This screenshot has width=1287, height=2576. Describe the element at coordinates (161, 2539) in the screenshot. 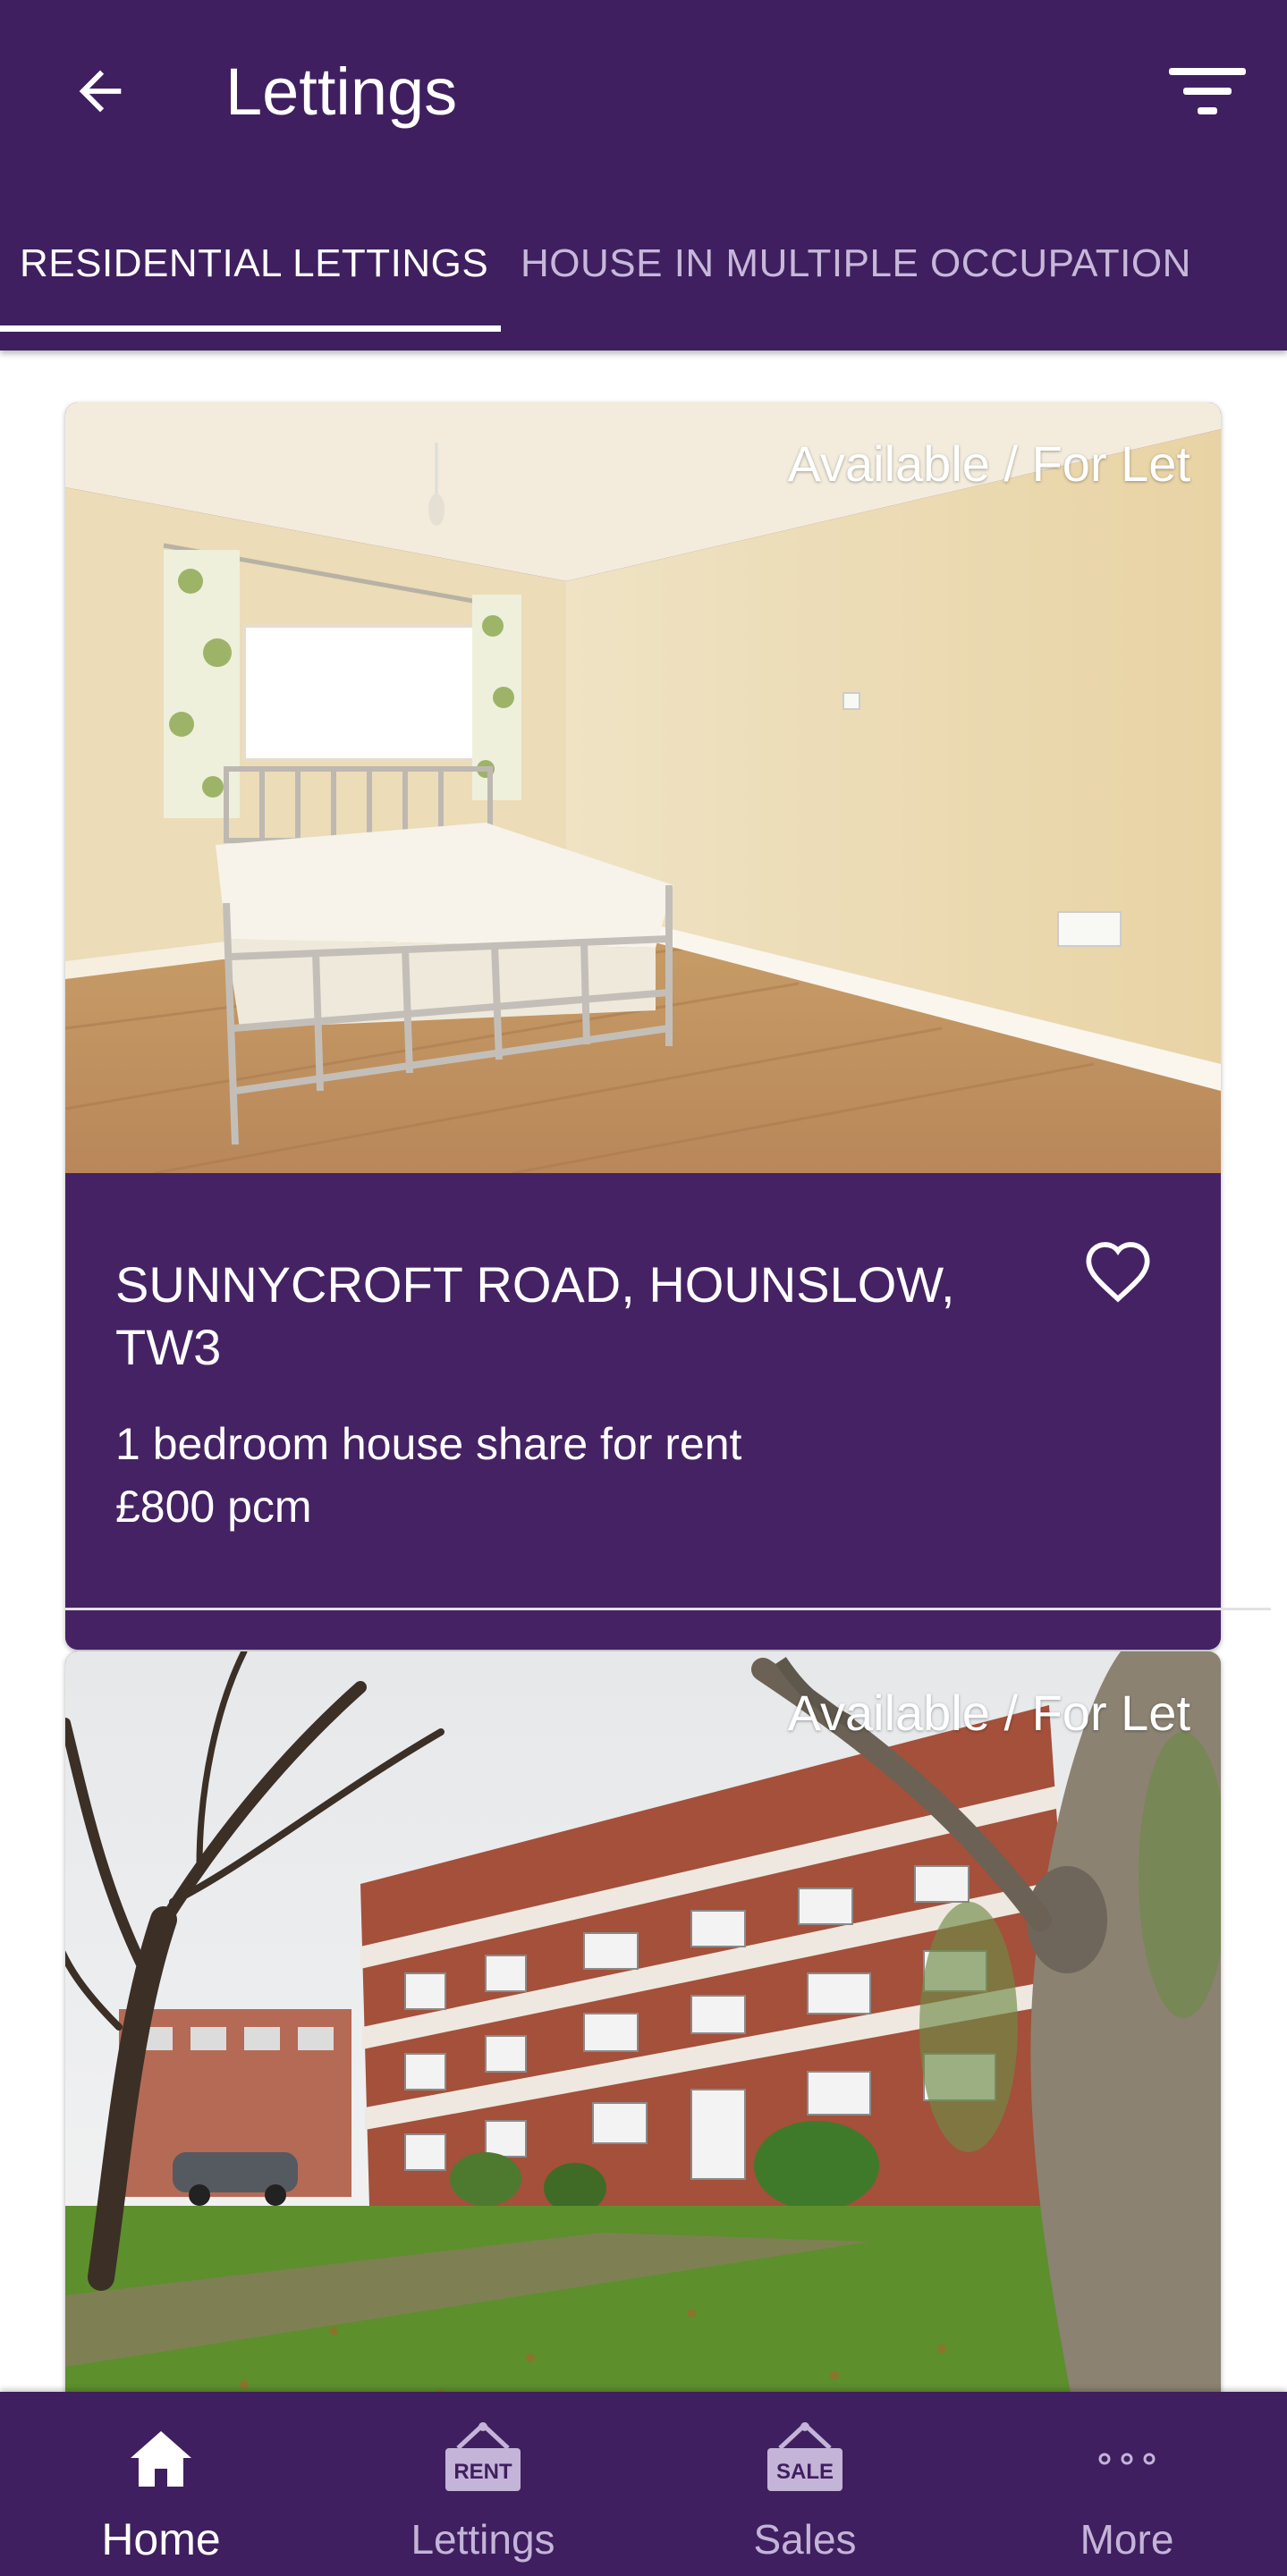

I see `nav-home-label: Home` at that location.